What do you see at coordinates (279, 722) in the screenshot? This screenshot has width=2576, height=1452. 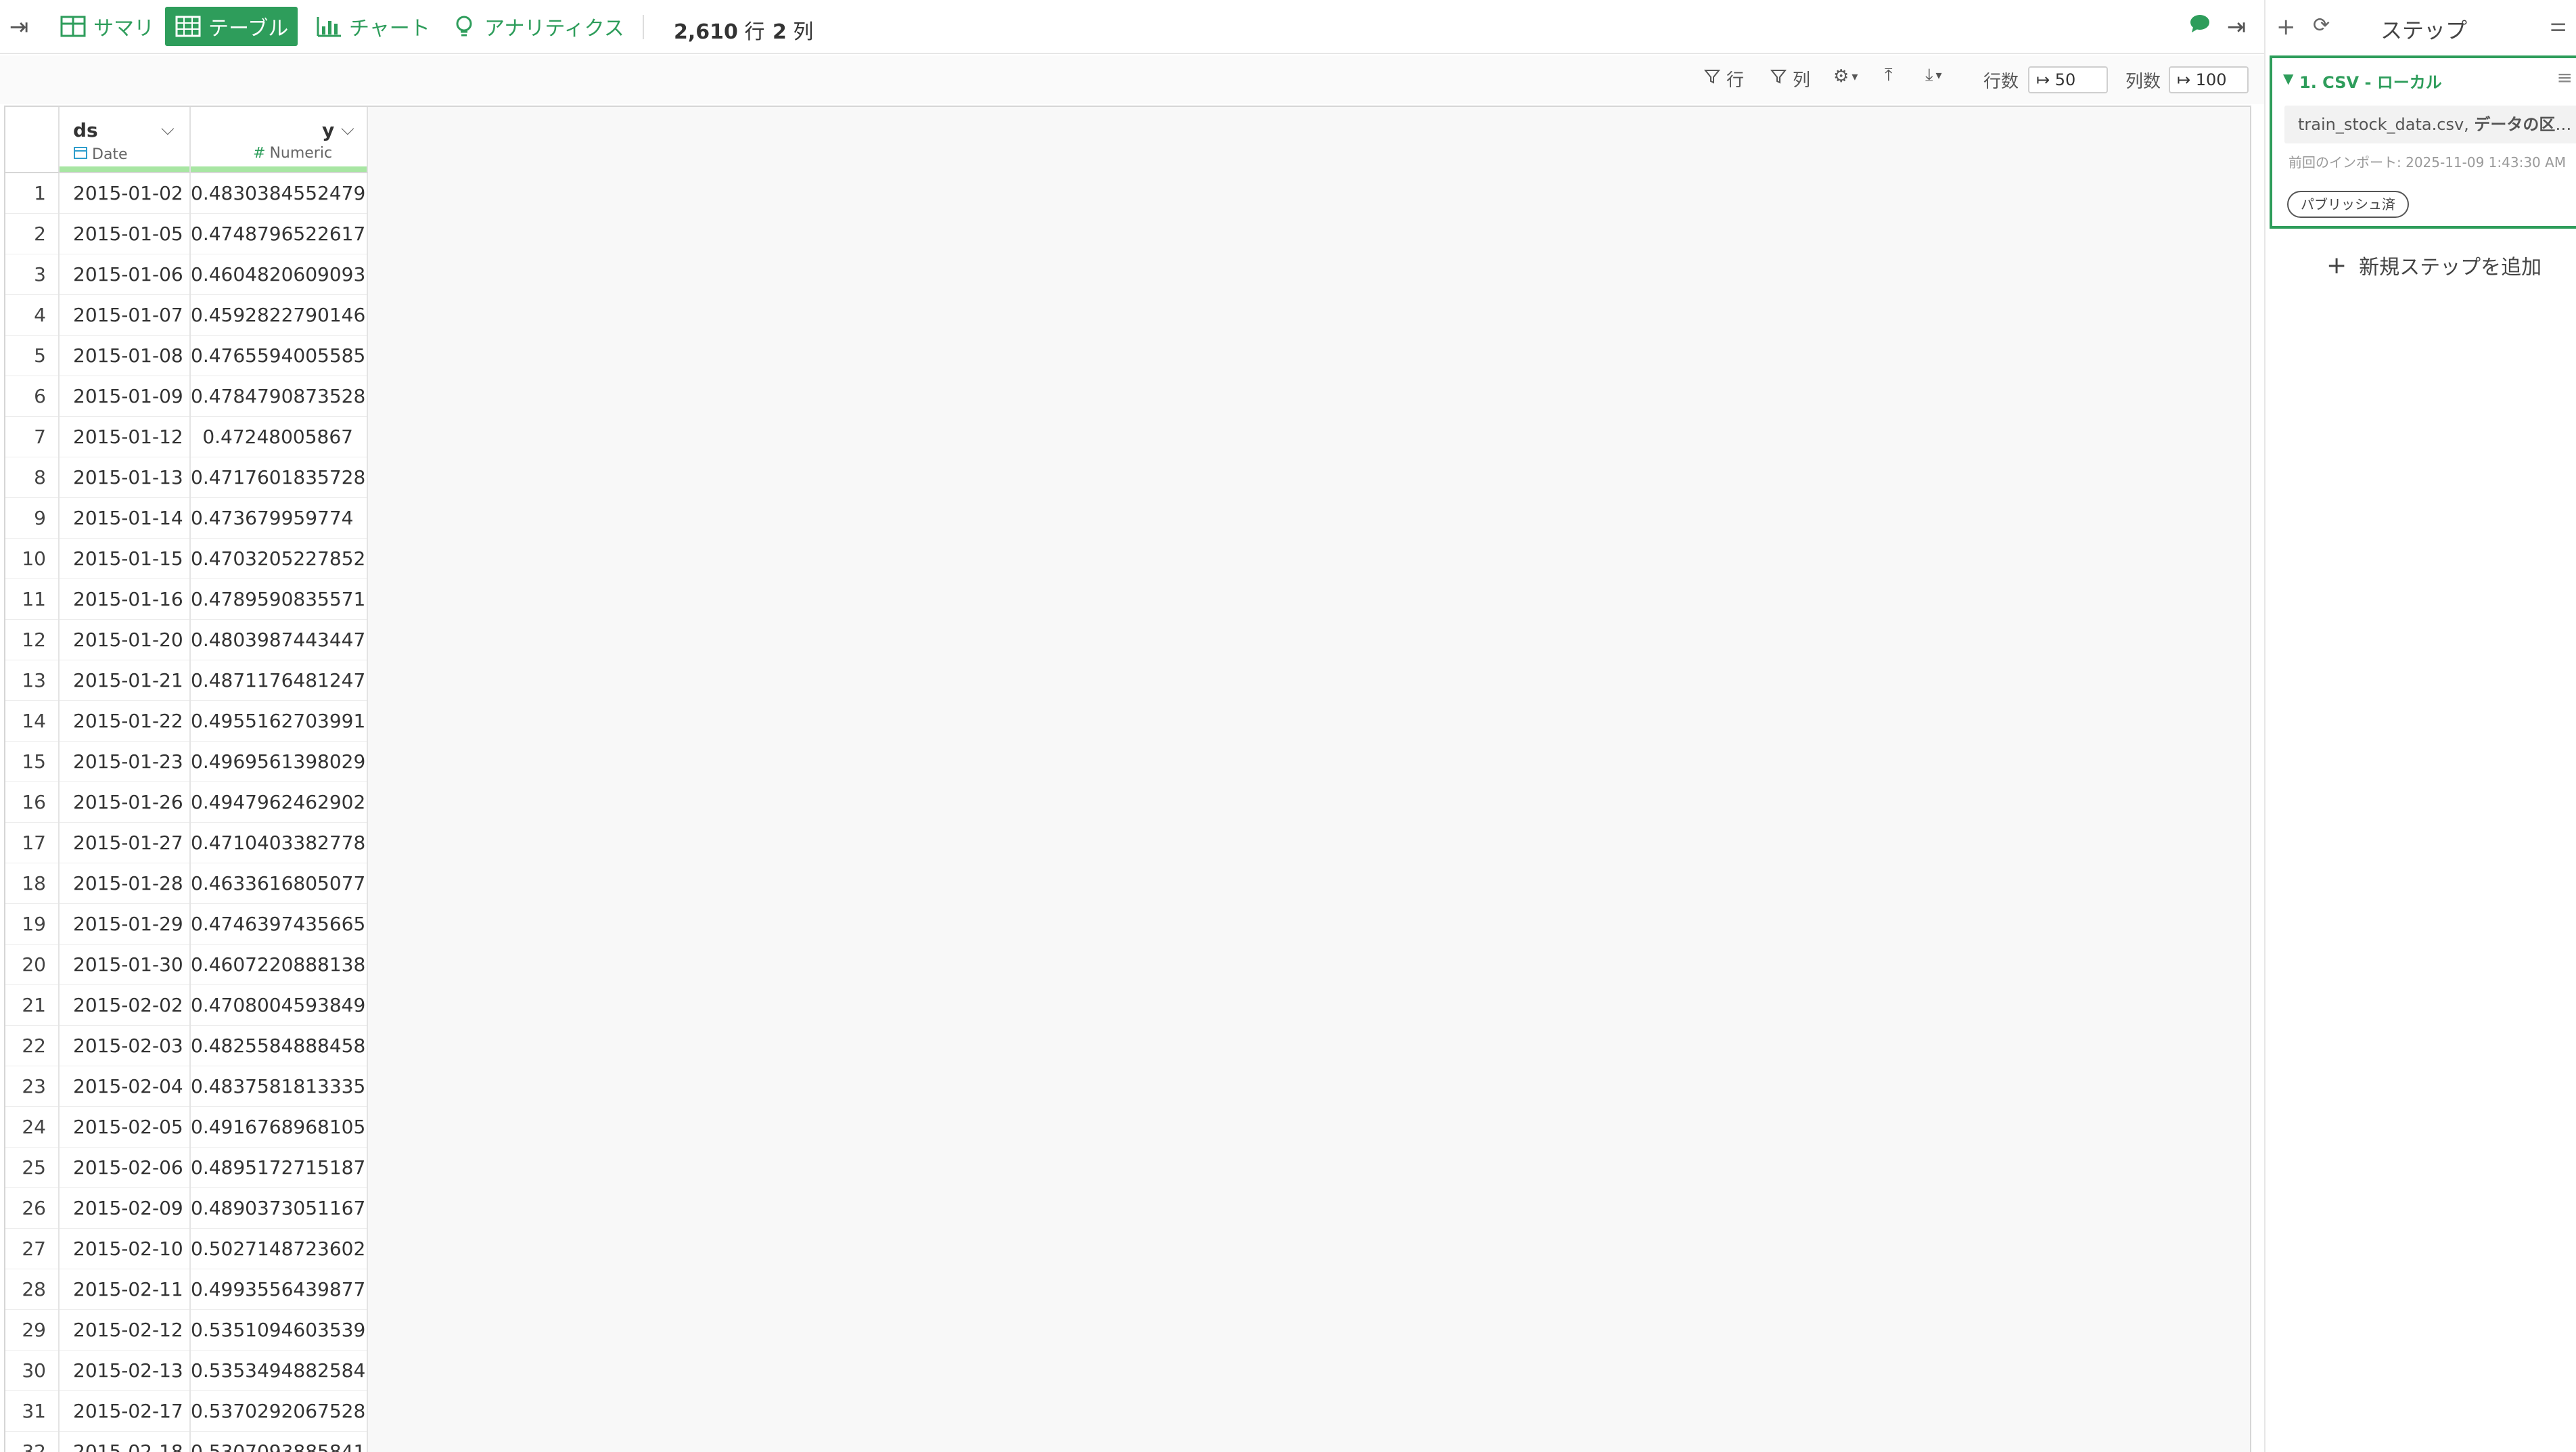 I see `cell-y: 0.4955162703991` at bounding box center [279, 722].